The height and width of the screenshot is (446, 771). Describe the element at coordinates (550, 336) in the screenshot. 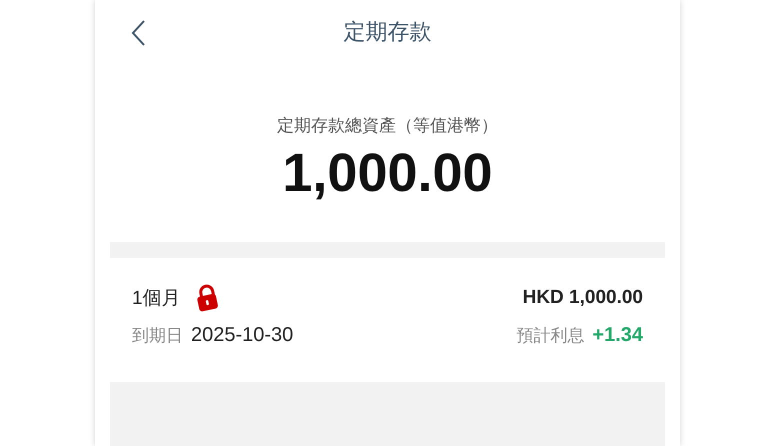

I see `interest-label: 預計利息` at that location.